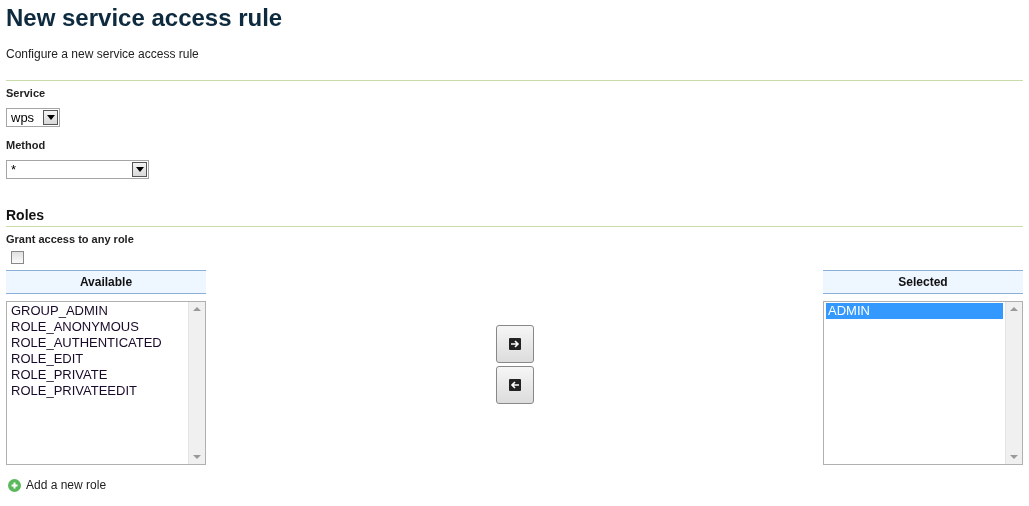  Describe the element at coordinates (17, 257) in the screenshot. I see `checkbox` at that location.